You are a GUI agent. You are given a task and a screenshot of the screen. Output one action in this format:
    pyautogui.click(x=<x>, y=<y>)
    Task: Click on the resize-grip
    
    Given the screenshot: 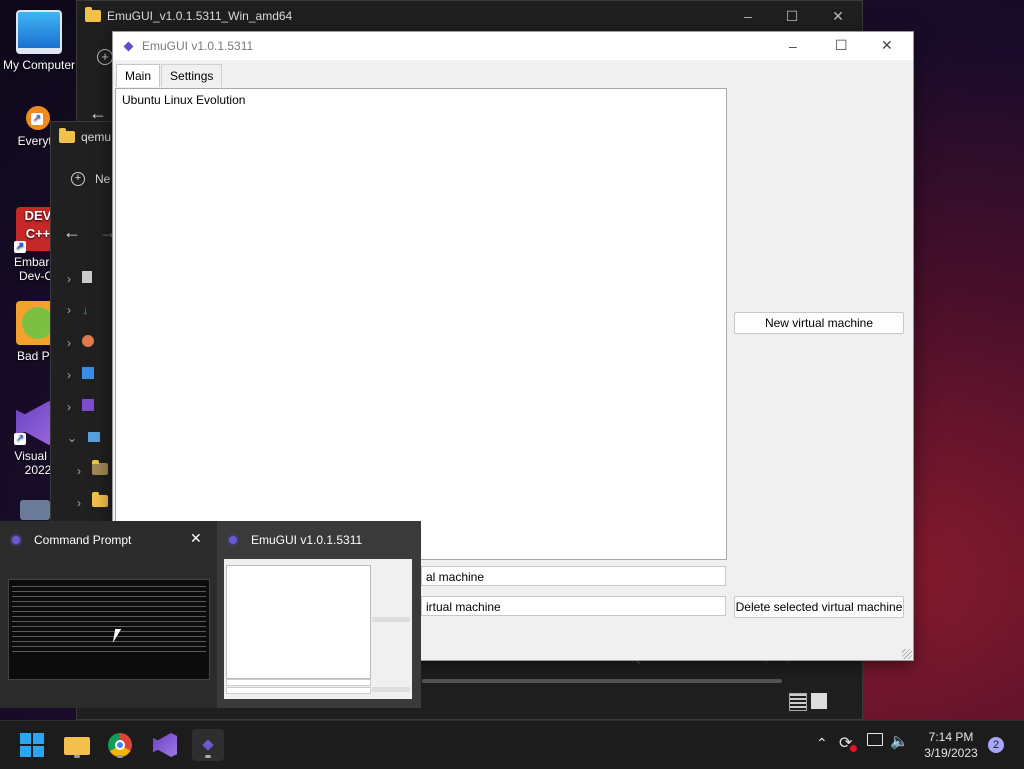 What is the action you would take?
    pyautogui.click(x=907, y=654)
    